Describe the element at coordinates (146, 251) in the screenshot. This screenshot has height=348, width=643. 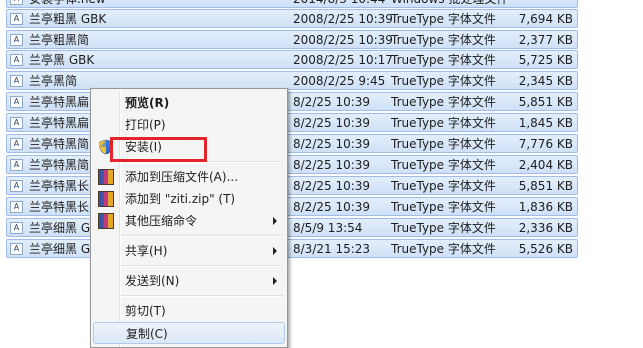
I see `menu-item-share-label: 共享(H)` at that location.